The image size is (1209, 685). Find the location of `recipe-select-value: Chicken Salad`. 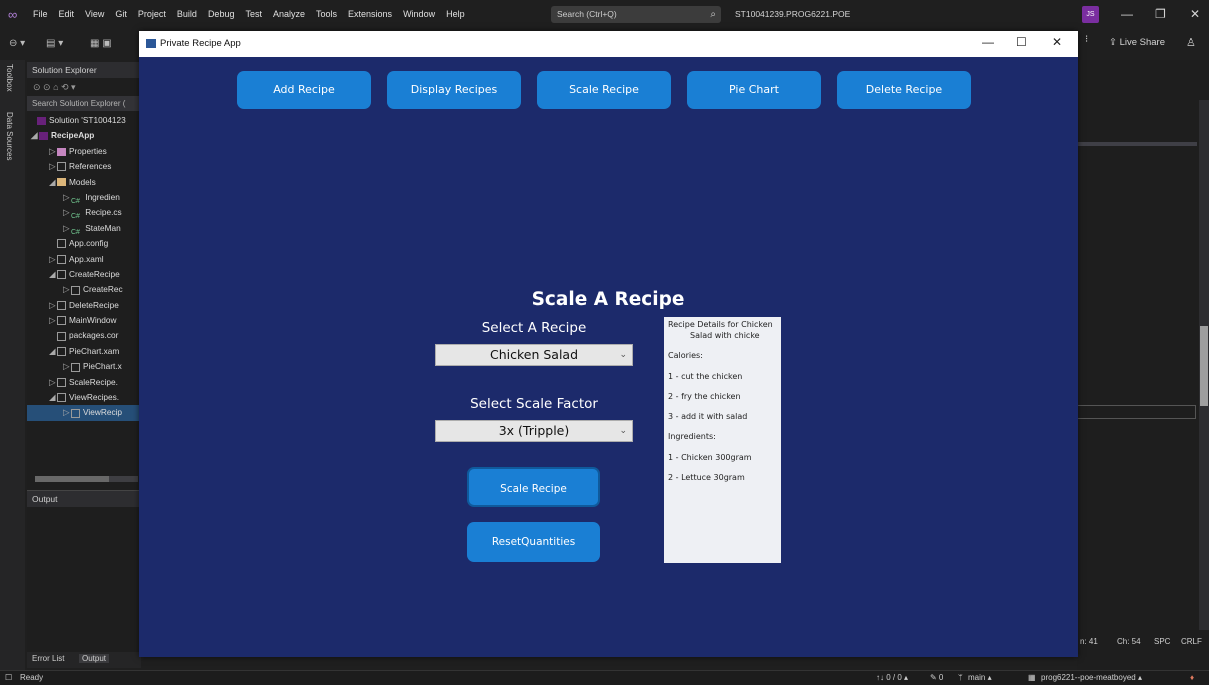

recipe-select-value: Chicken Salad is located at coordinates (534, 354).